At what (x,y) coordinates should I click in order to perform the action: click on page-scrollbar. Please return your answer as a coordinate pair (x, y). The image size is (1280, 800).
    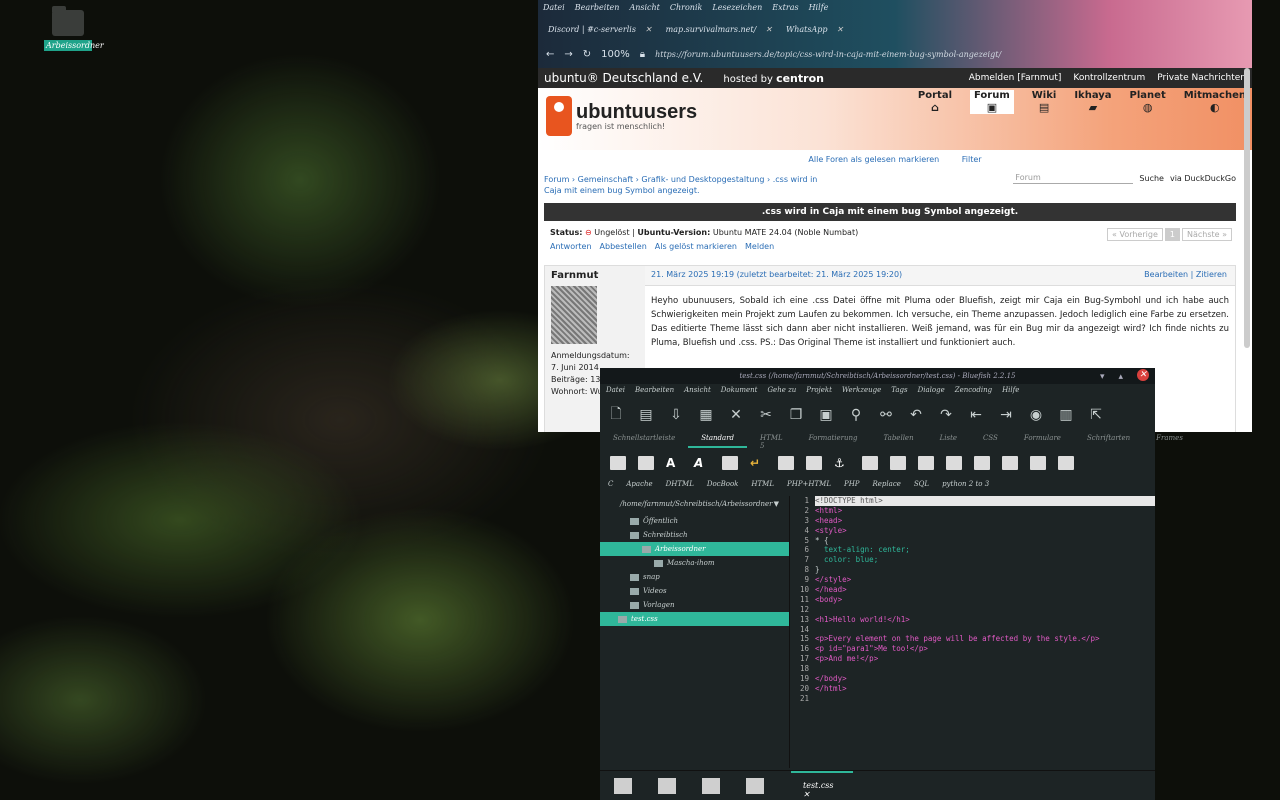
    Looking at the image, I should click on (1247, 208).